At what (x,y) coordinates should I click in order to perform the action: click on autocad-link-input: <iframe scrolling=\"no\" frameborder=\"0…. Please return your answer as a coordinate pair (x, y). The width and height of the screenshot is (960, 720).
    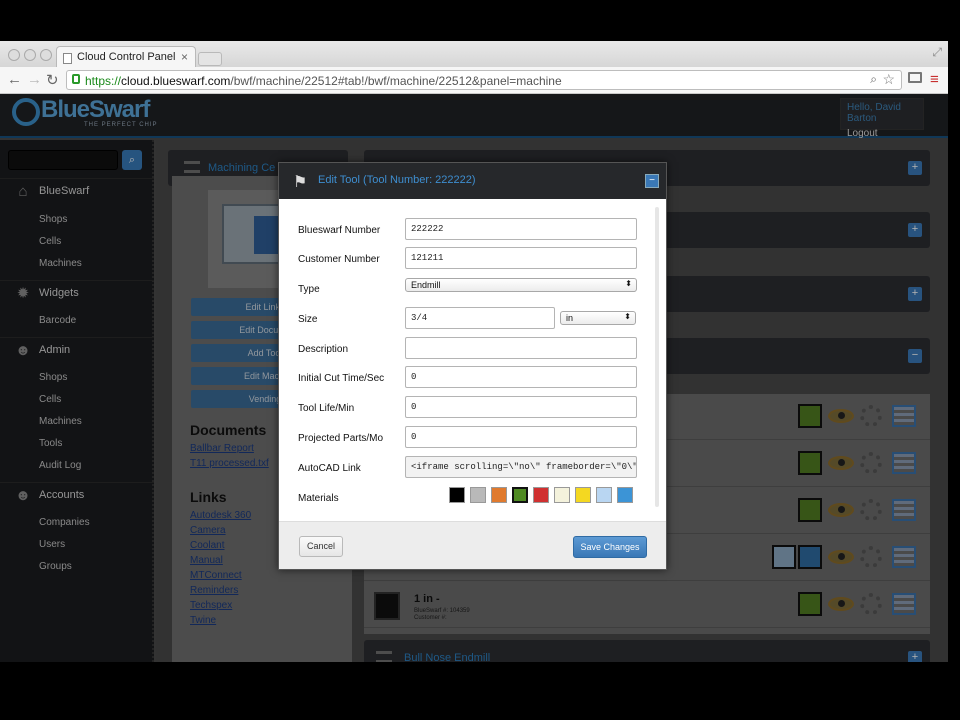
    Looking at the image, I should click on (521, 467).